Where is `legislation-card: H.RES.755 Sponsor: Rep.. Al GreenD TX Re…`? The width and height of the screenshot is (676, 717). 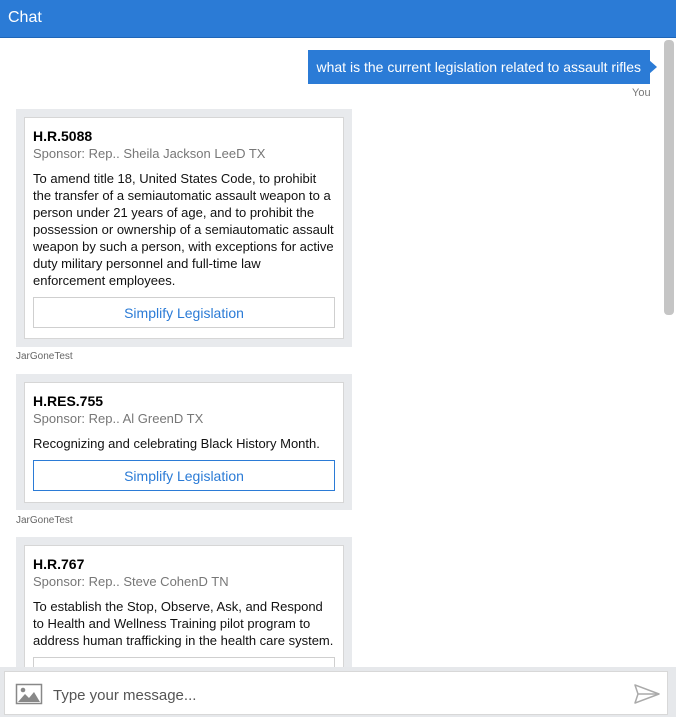
legislation-card: H.RES.755 Sponsor: Rep.. Al GreenD TX Re… is located at coordinates (184, 442).